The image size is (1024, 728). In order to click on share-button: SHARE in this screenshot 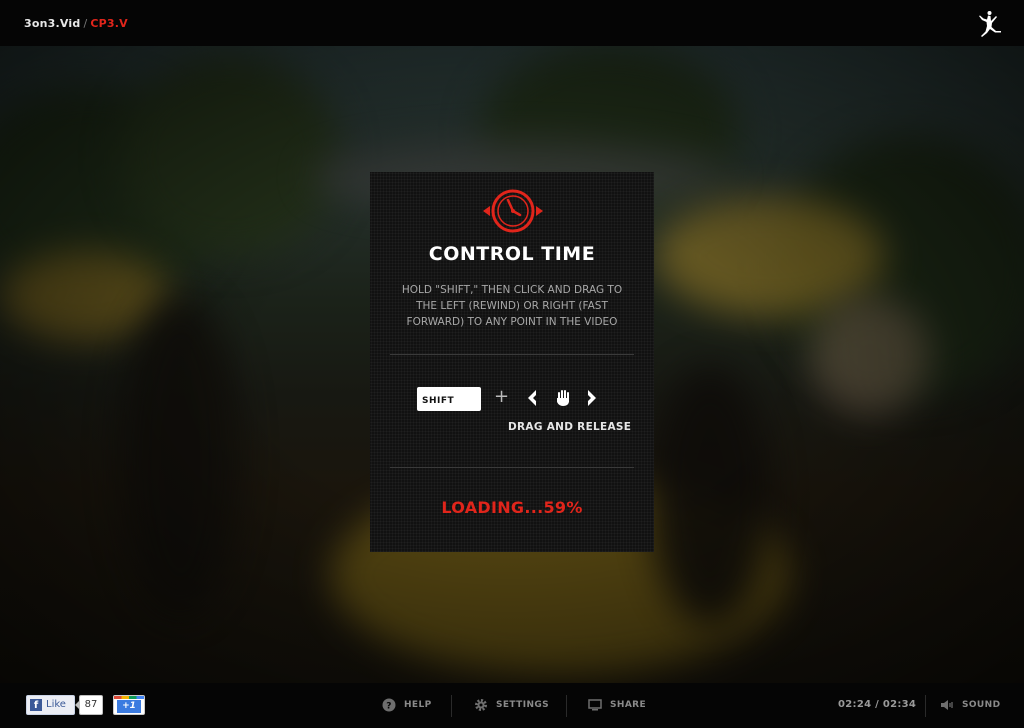, I will do `click(617, 705)`.